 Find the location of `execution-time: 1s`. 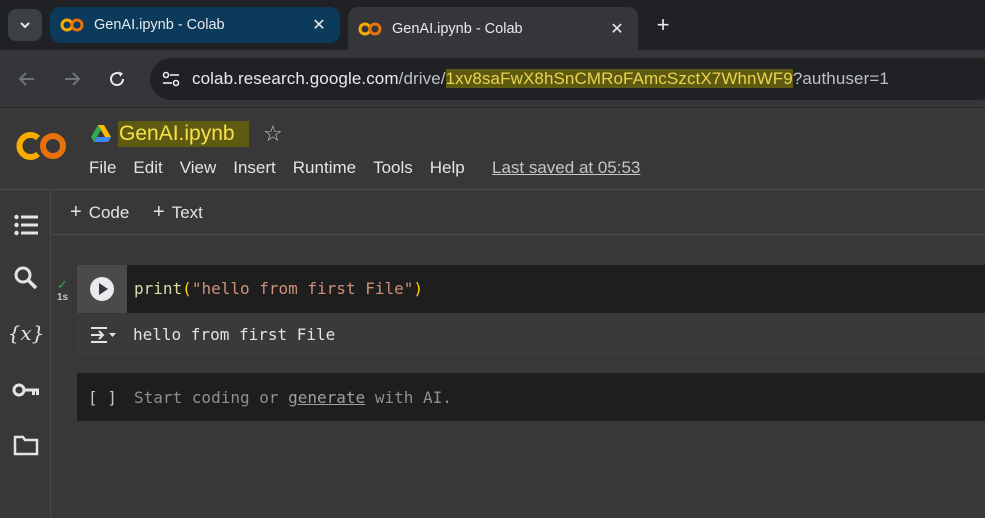

execution-time: 1s is located at coordinates (63, 297).